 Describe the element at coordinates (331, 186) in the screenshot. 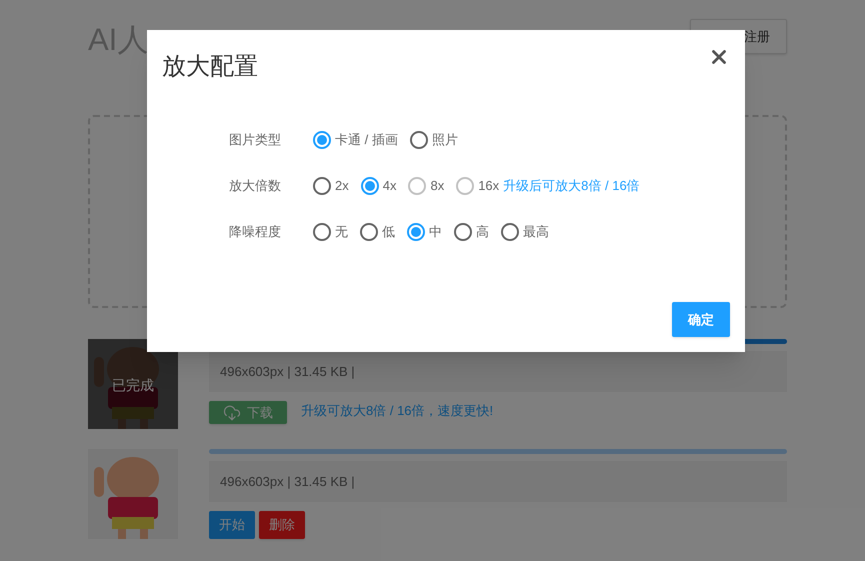

I see `radio-option: 2x` at that location.